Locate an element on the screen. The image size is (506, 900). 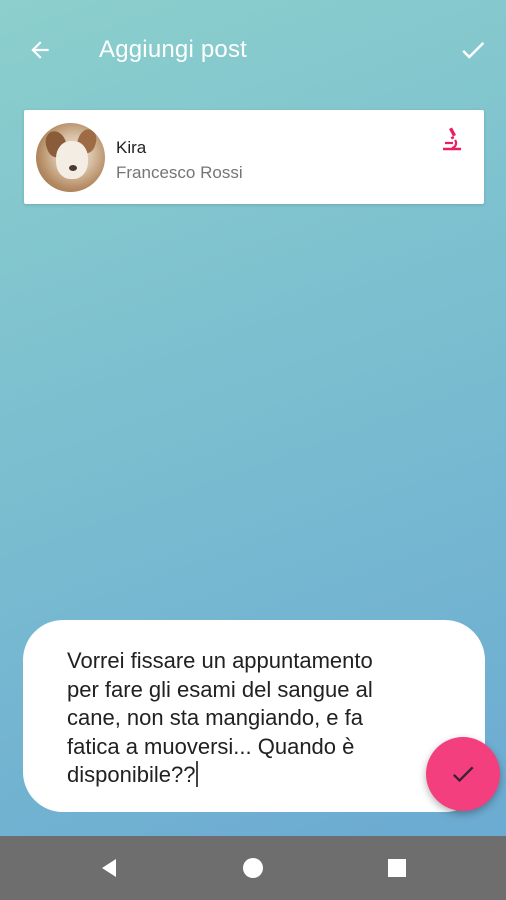
owner-name: Francesco Rossi is located at coordinates (179, 172).